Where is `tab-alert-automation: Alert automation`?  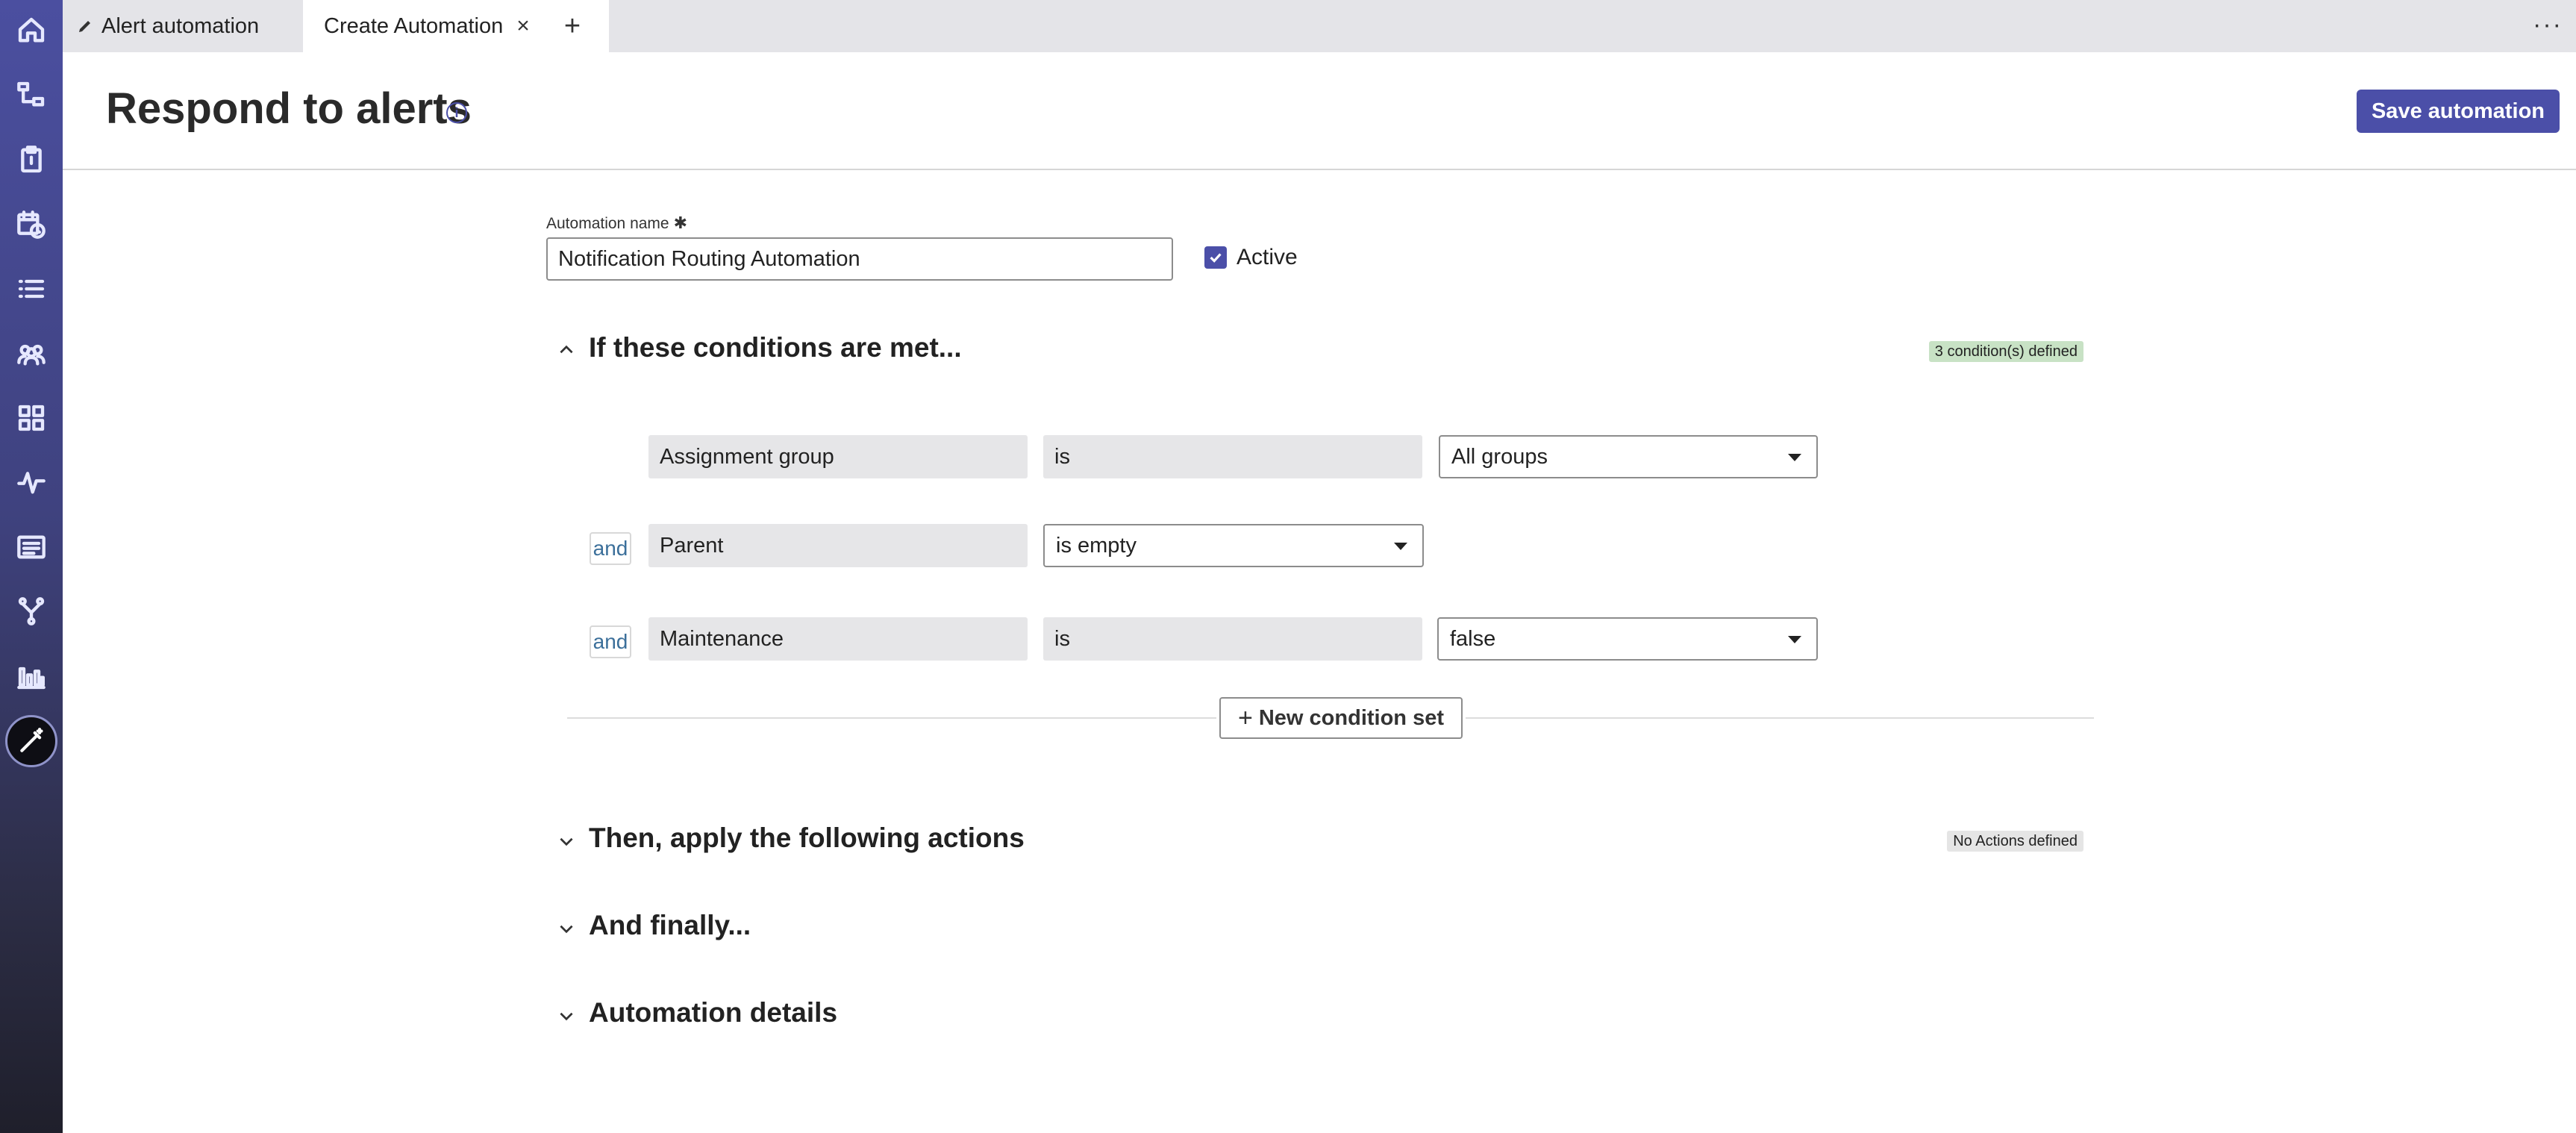
tab-alert-automation: Alert automation is located at coordinates (167, 26).